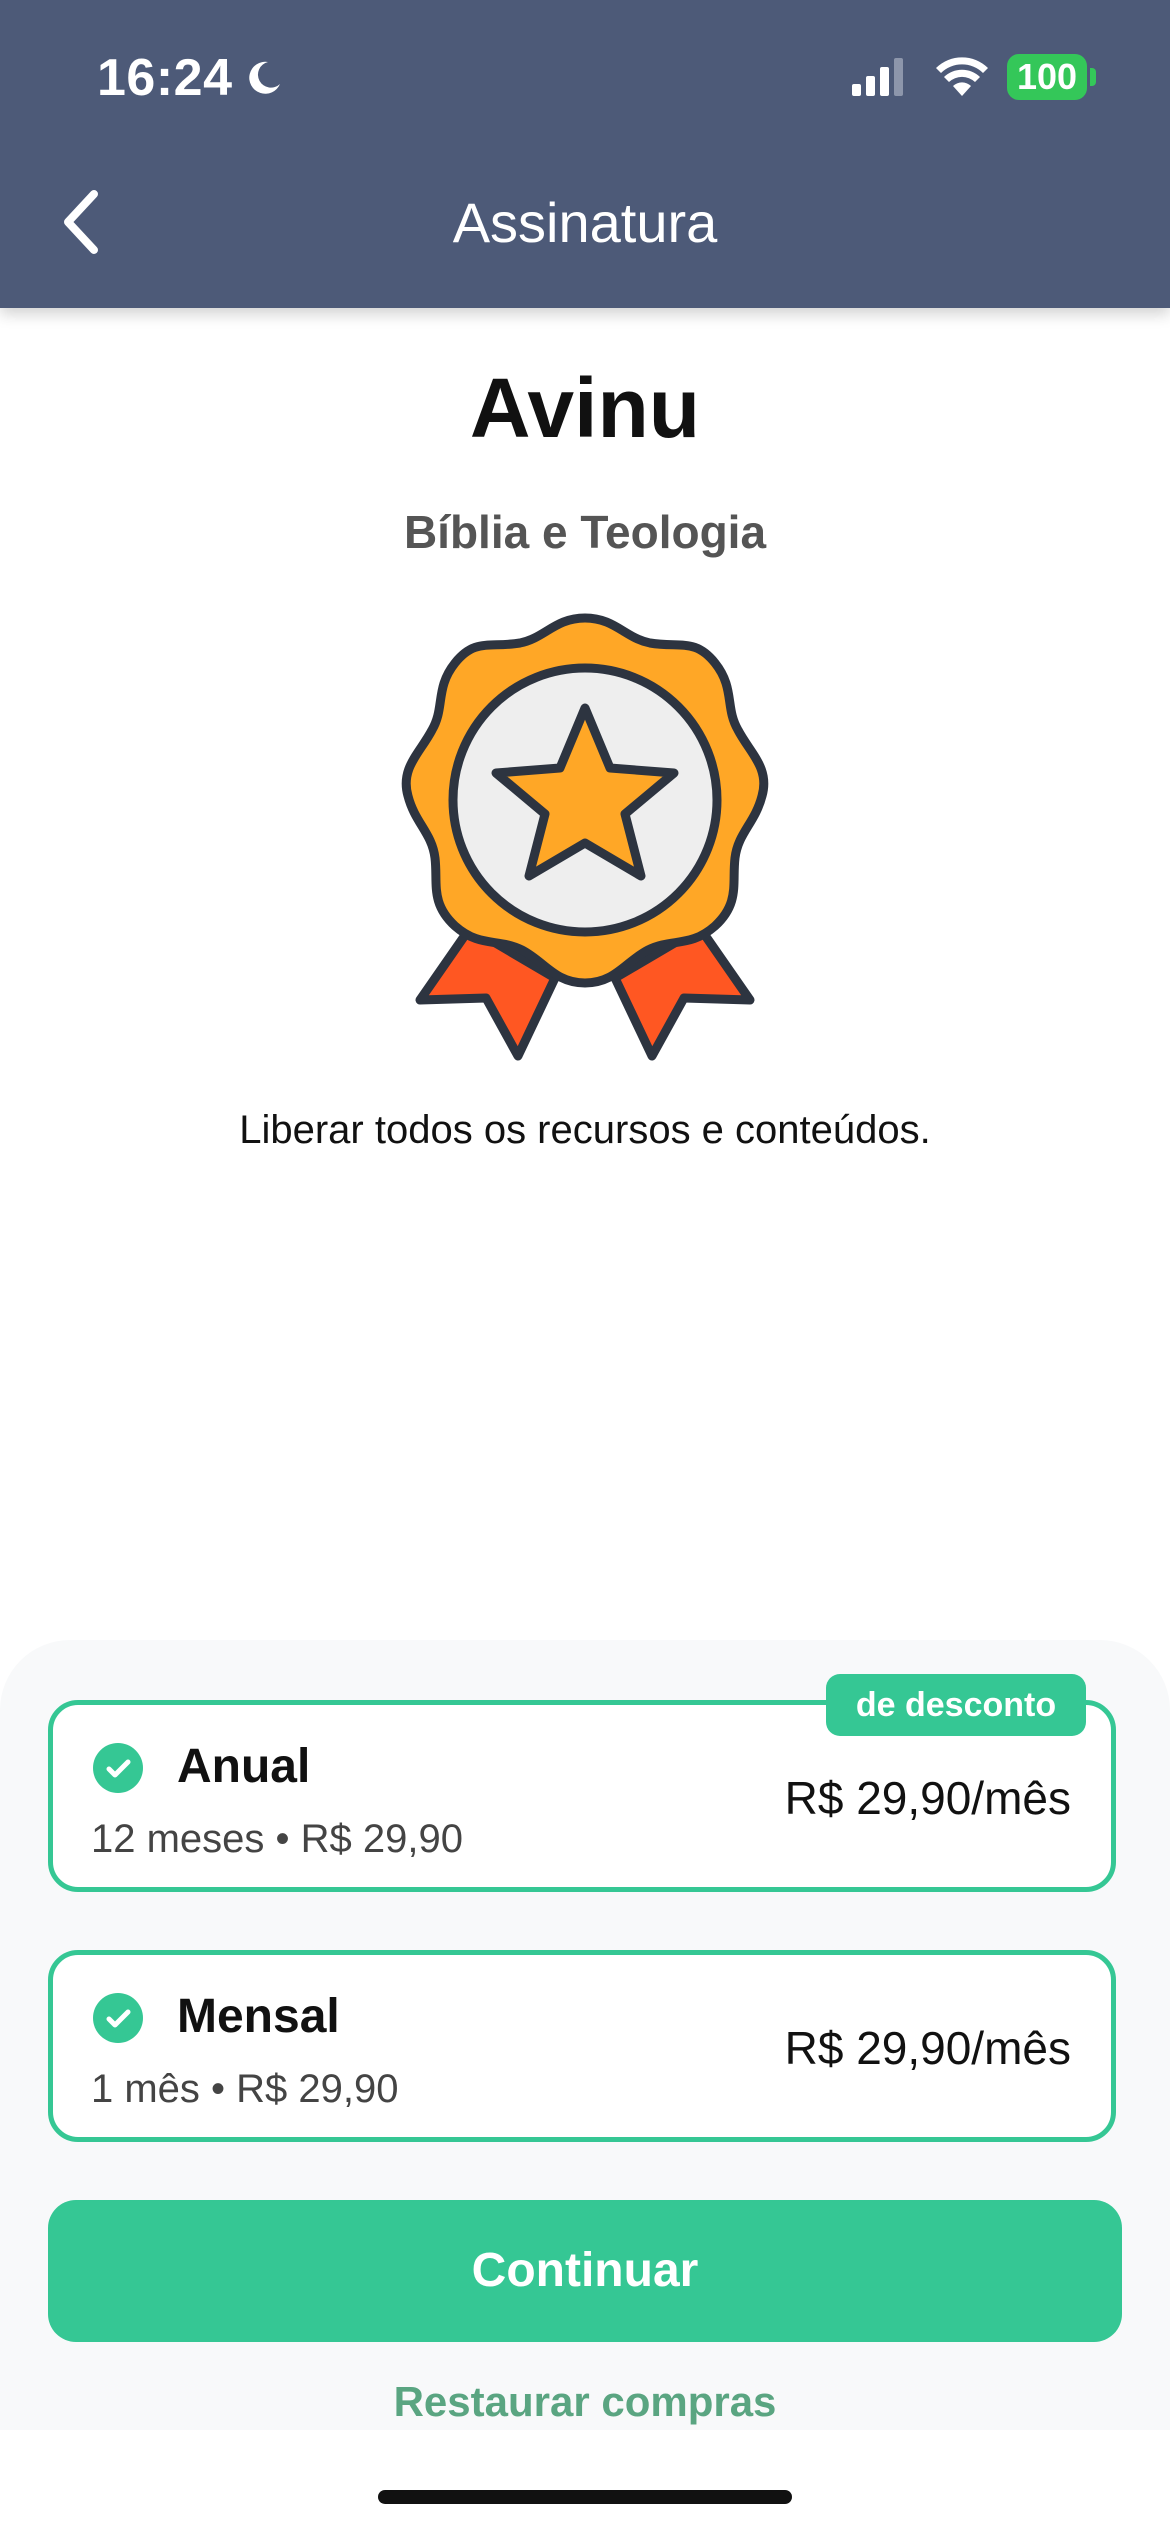  I want to click on discount-badge: de desconto, so click(956, 1705).